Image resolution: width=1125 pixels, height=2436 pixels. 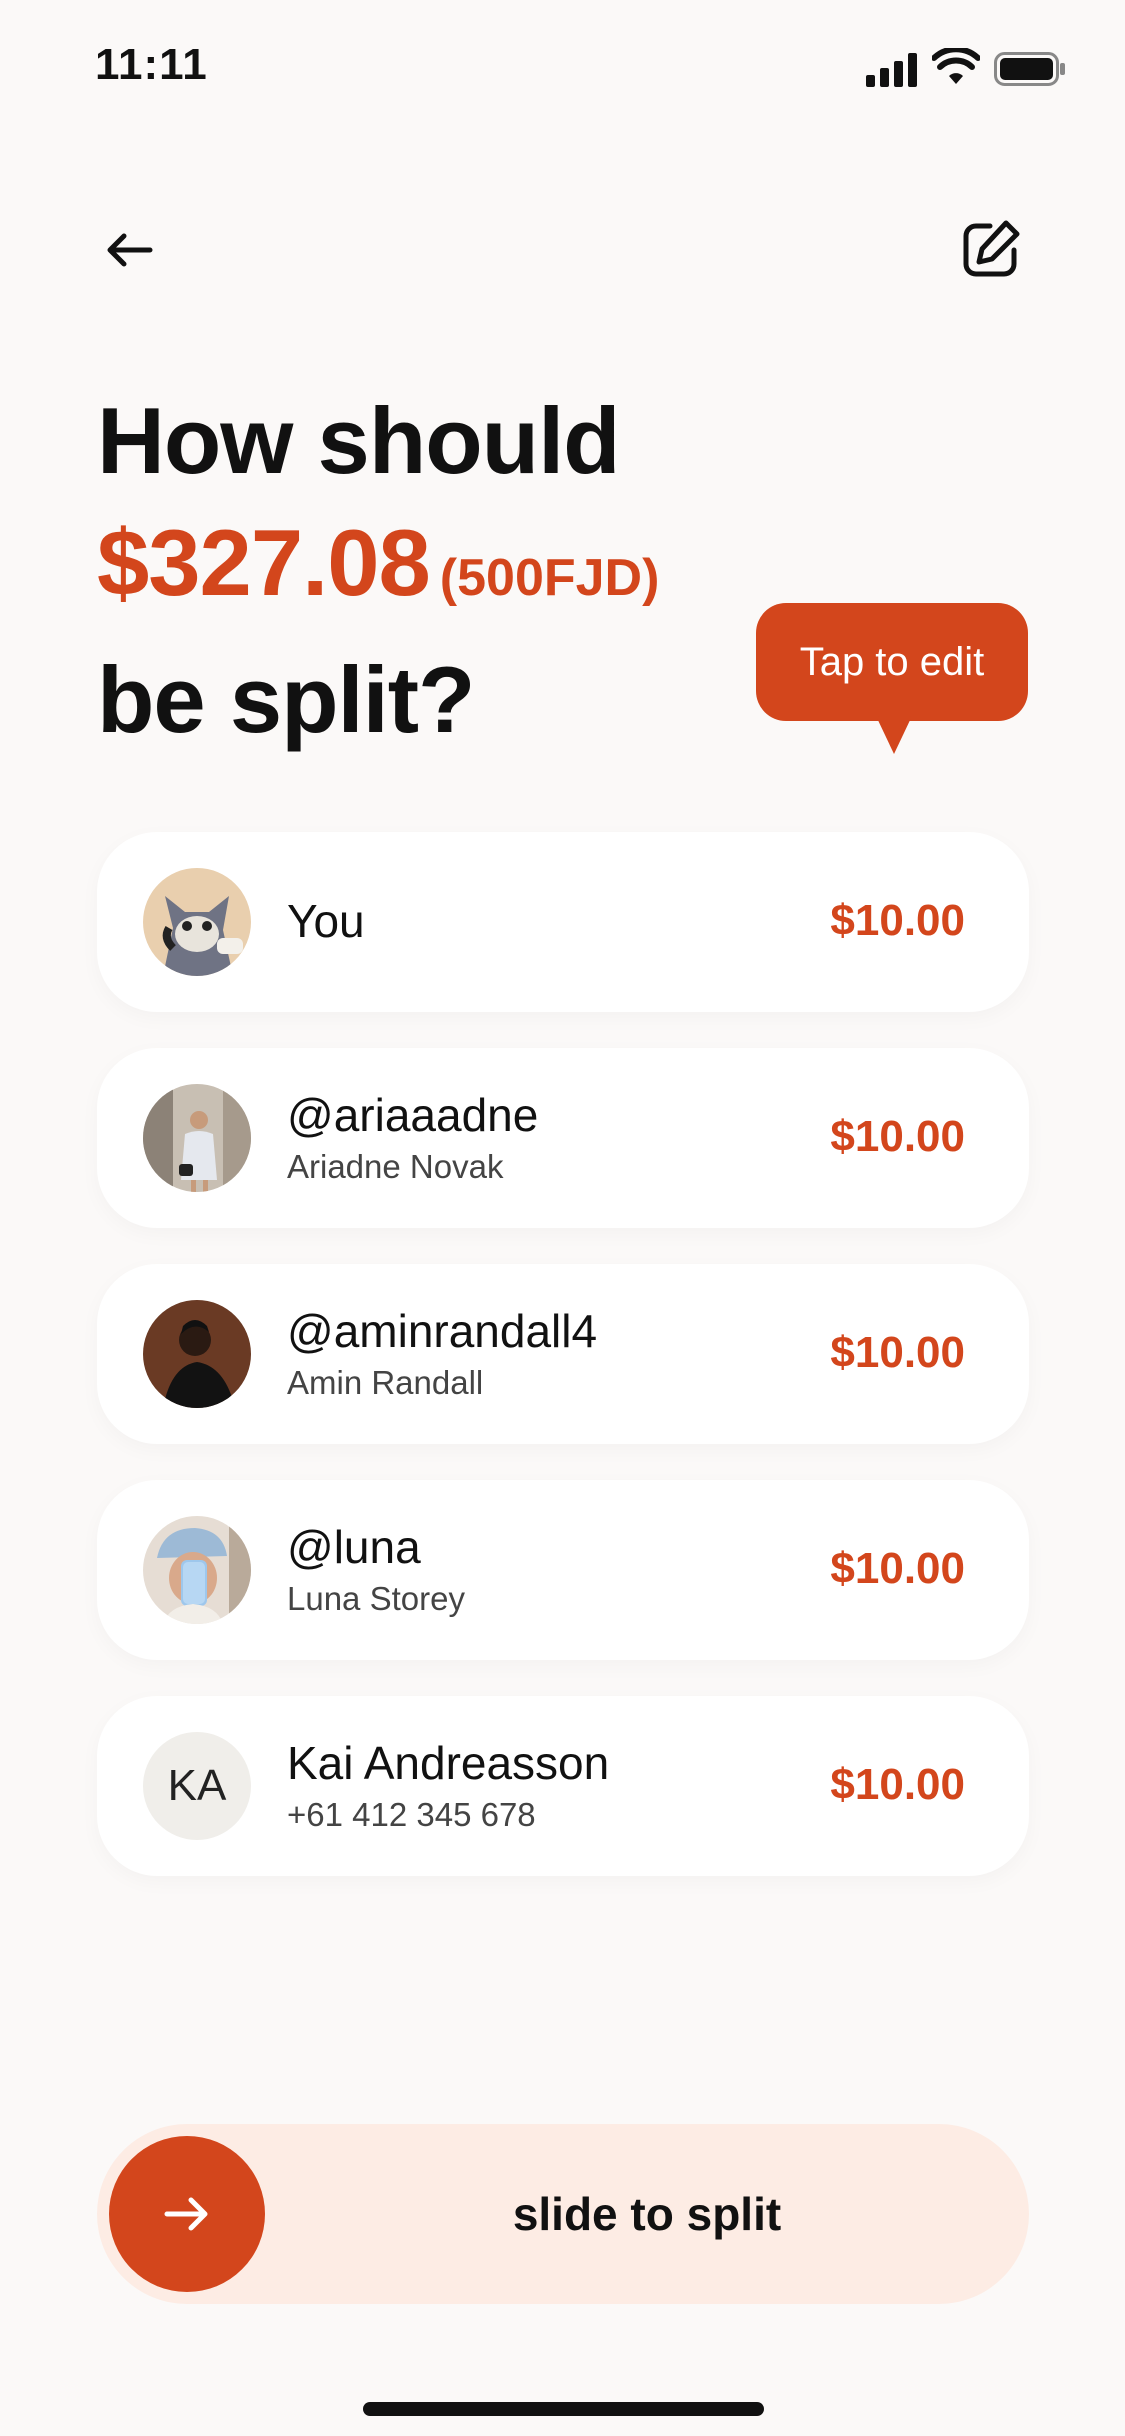 What do you see at coordinates (894, 735) in the screenshot?
I see `tooltip-pointer` at bounding box center [894, 735].